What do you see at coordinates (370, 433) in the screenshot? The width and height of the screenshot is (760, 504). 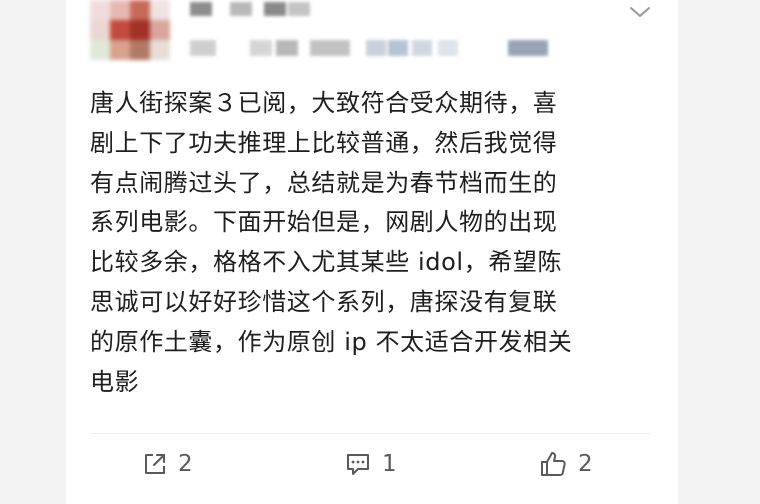 I see `divider` at bounding box center [370, 433].